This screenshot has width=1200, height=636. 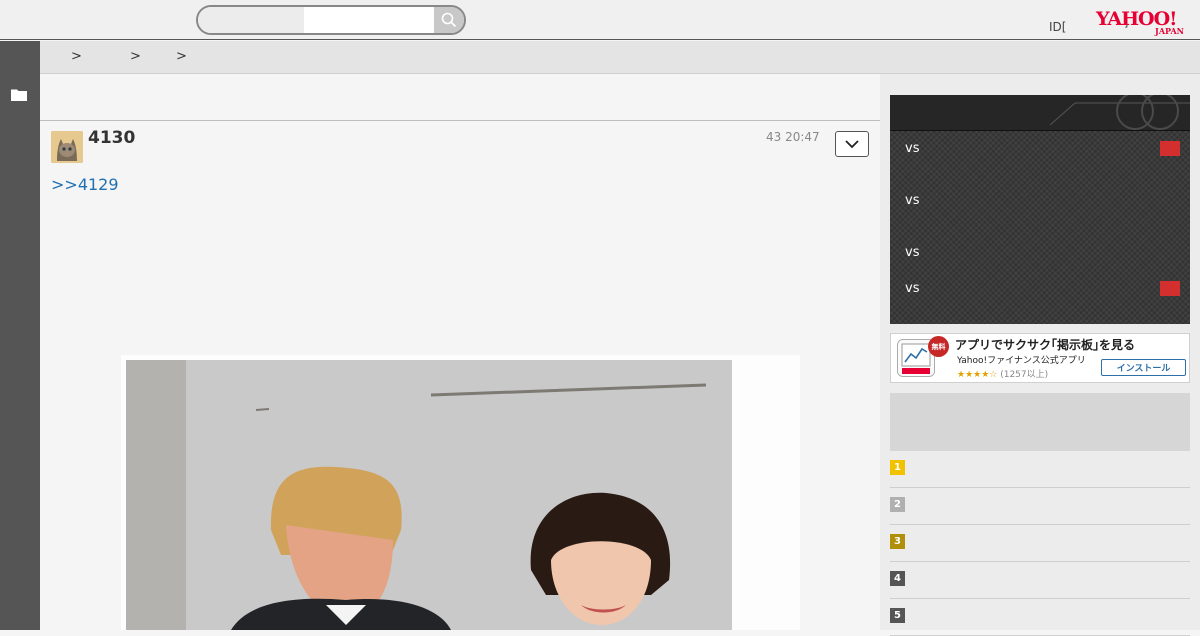 I want to click on free-badge: 無料, so click(x=938, y=346).